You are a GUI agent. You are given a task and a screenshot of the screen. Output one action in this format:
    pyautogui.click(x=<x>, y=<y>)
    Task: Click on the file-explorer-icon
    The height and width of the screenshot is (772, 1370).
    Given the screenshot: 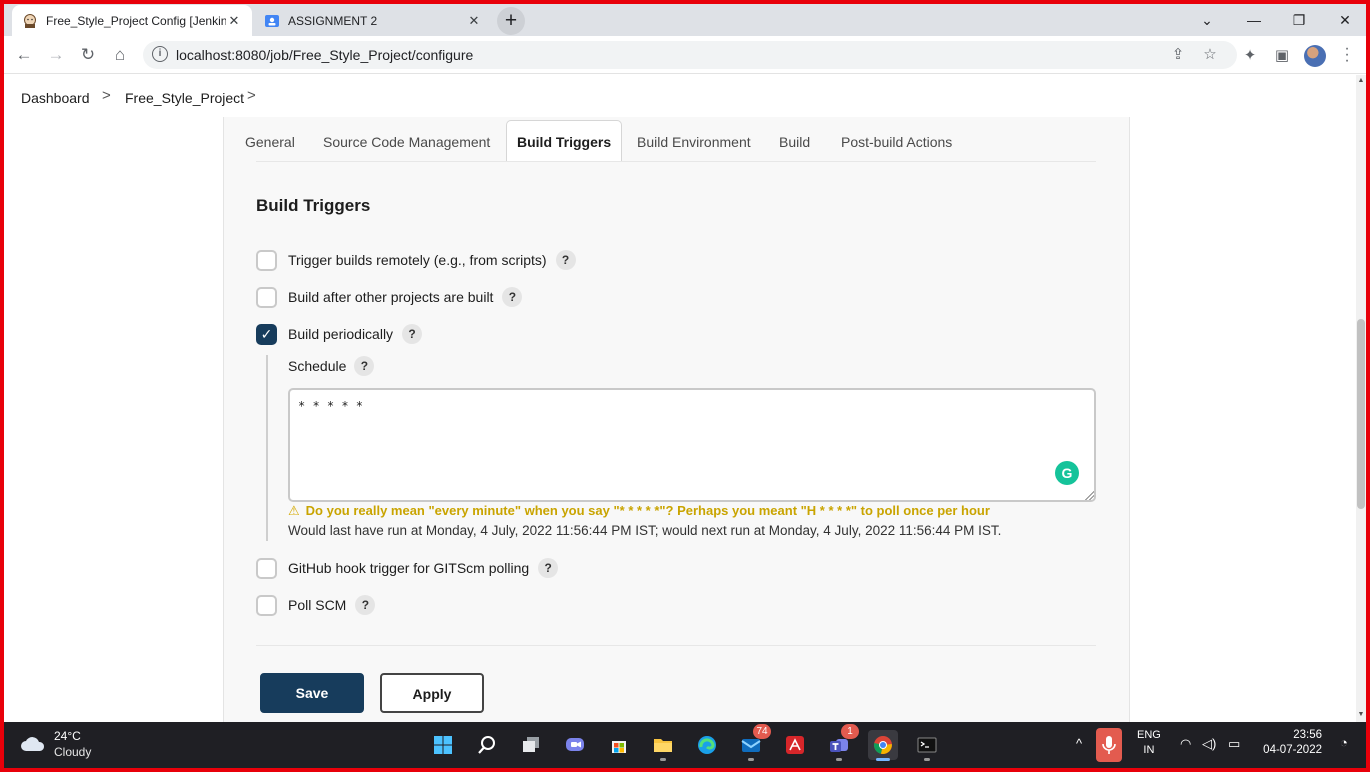 What is the action you would take?
    pyautogui.click(x=663, y=745)
    